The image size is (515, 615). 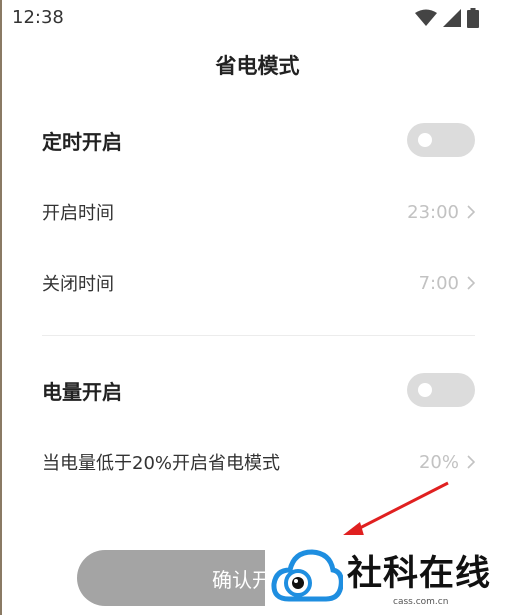 What do you see at coordinates (82, 141) in the screenshot?
I see `scheduled-title: 定时开启` at bounding box center [82, 141].